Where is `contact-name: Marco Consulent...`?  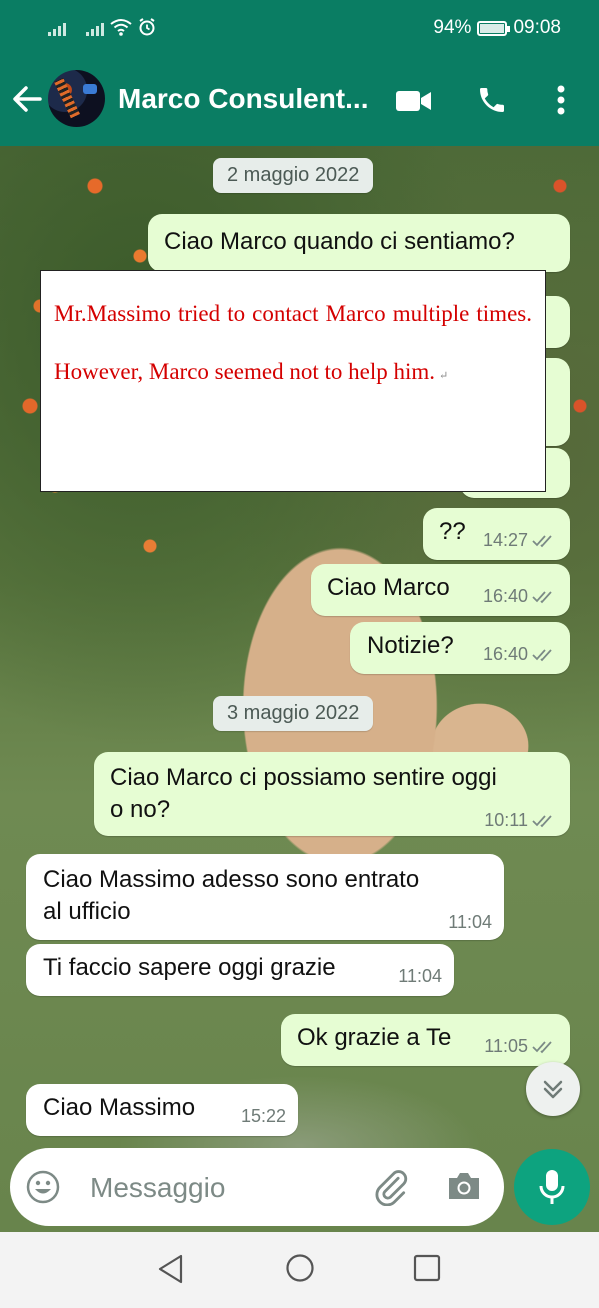
contact-name: Marco Consulent... is located at coordinates (243, 99).